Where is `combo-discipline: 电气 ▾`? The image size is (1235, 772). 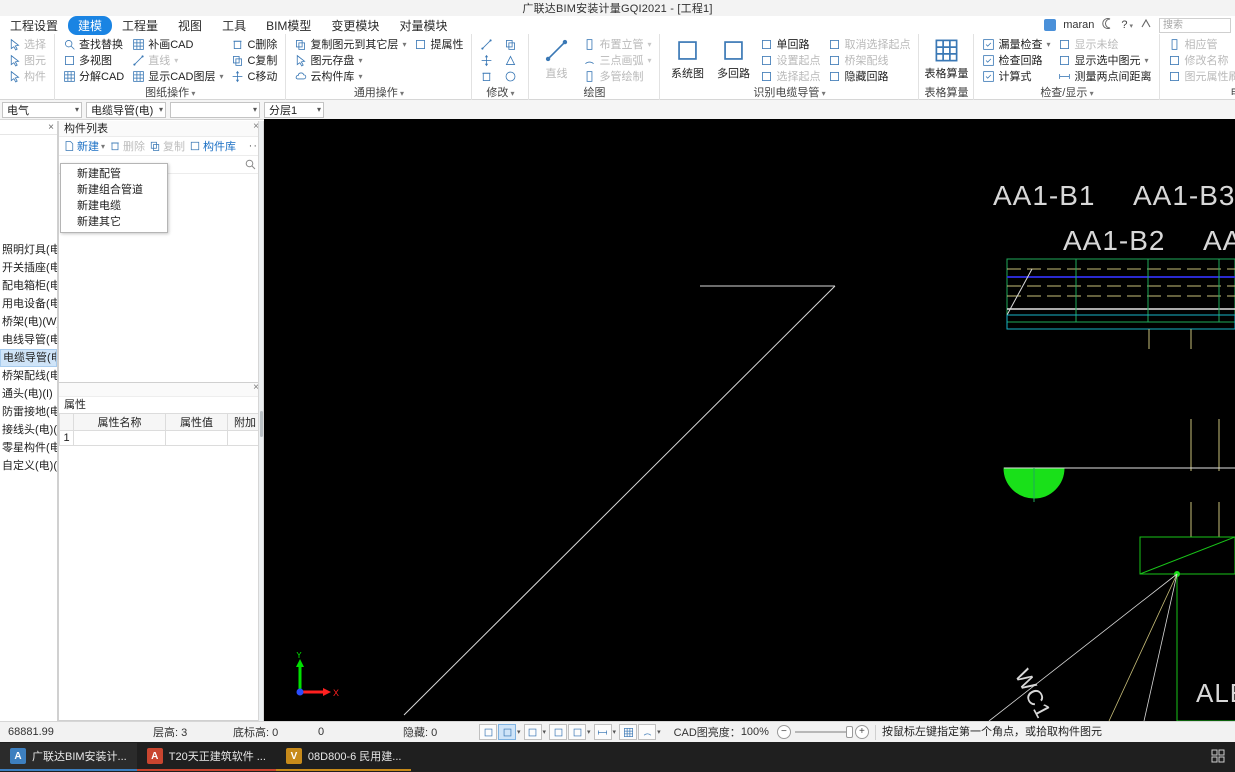
combo-discipline: 电气 ▾ is located at coordinates (42, 109).